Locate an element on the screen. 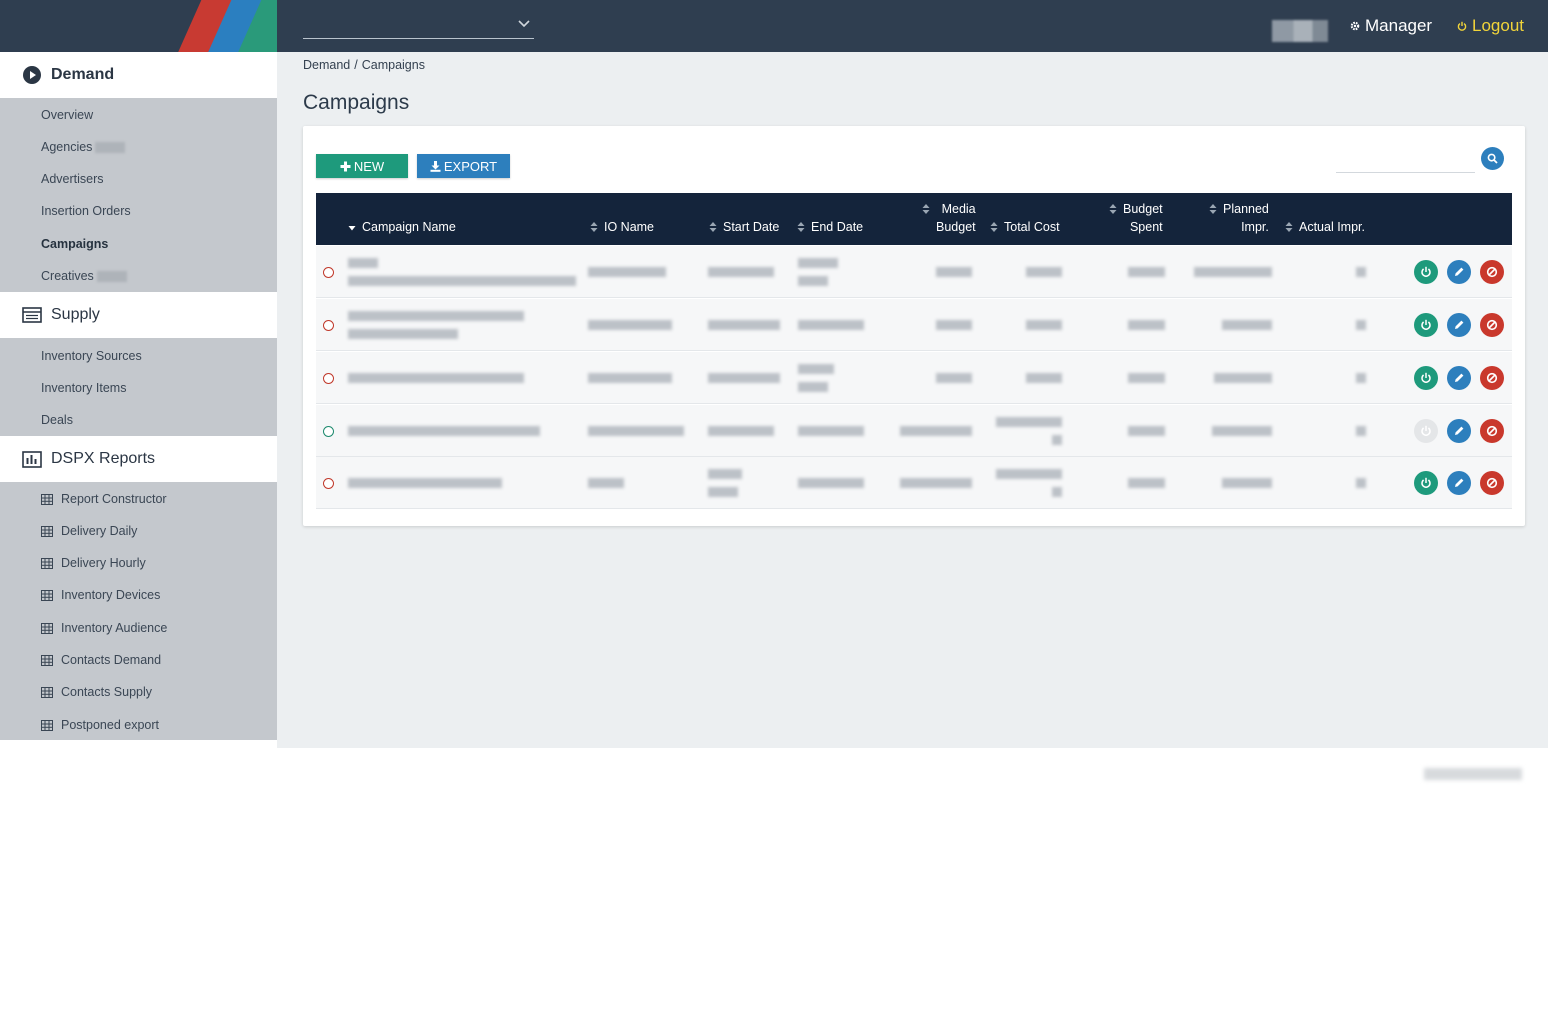 This screenshot has height=1016, width=1548. sidebar-item-inventory-sources: Inventory Sources is located at coordinates (91, 356).